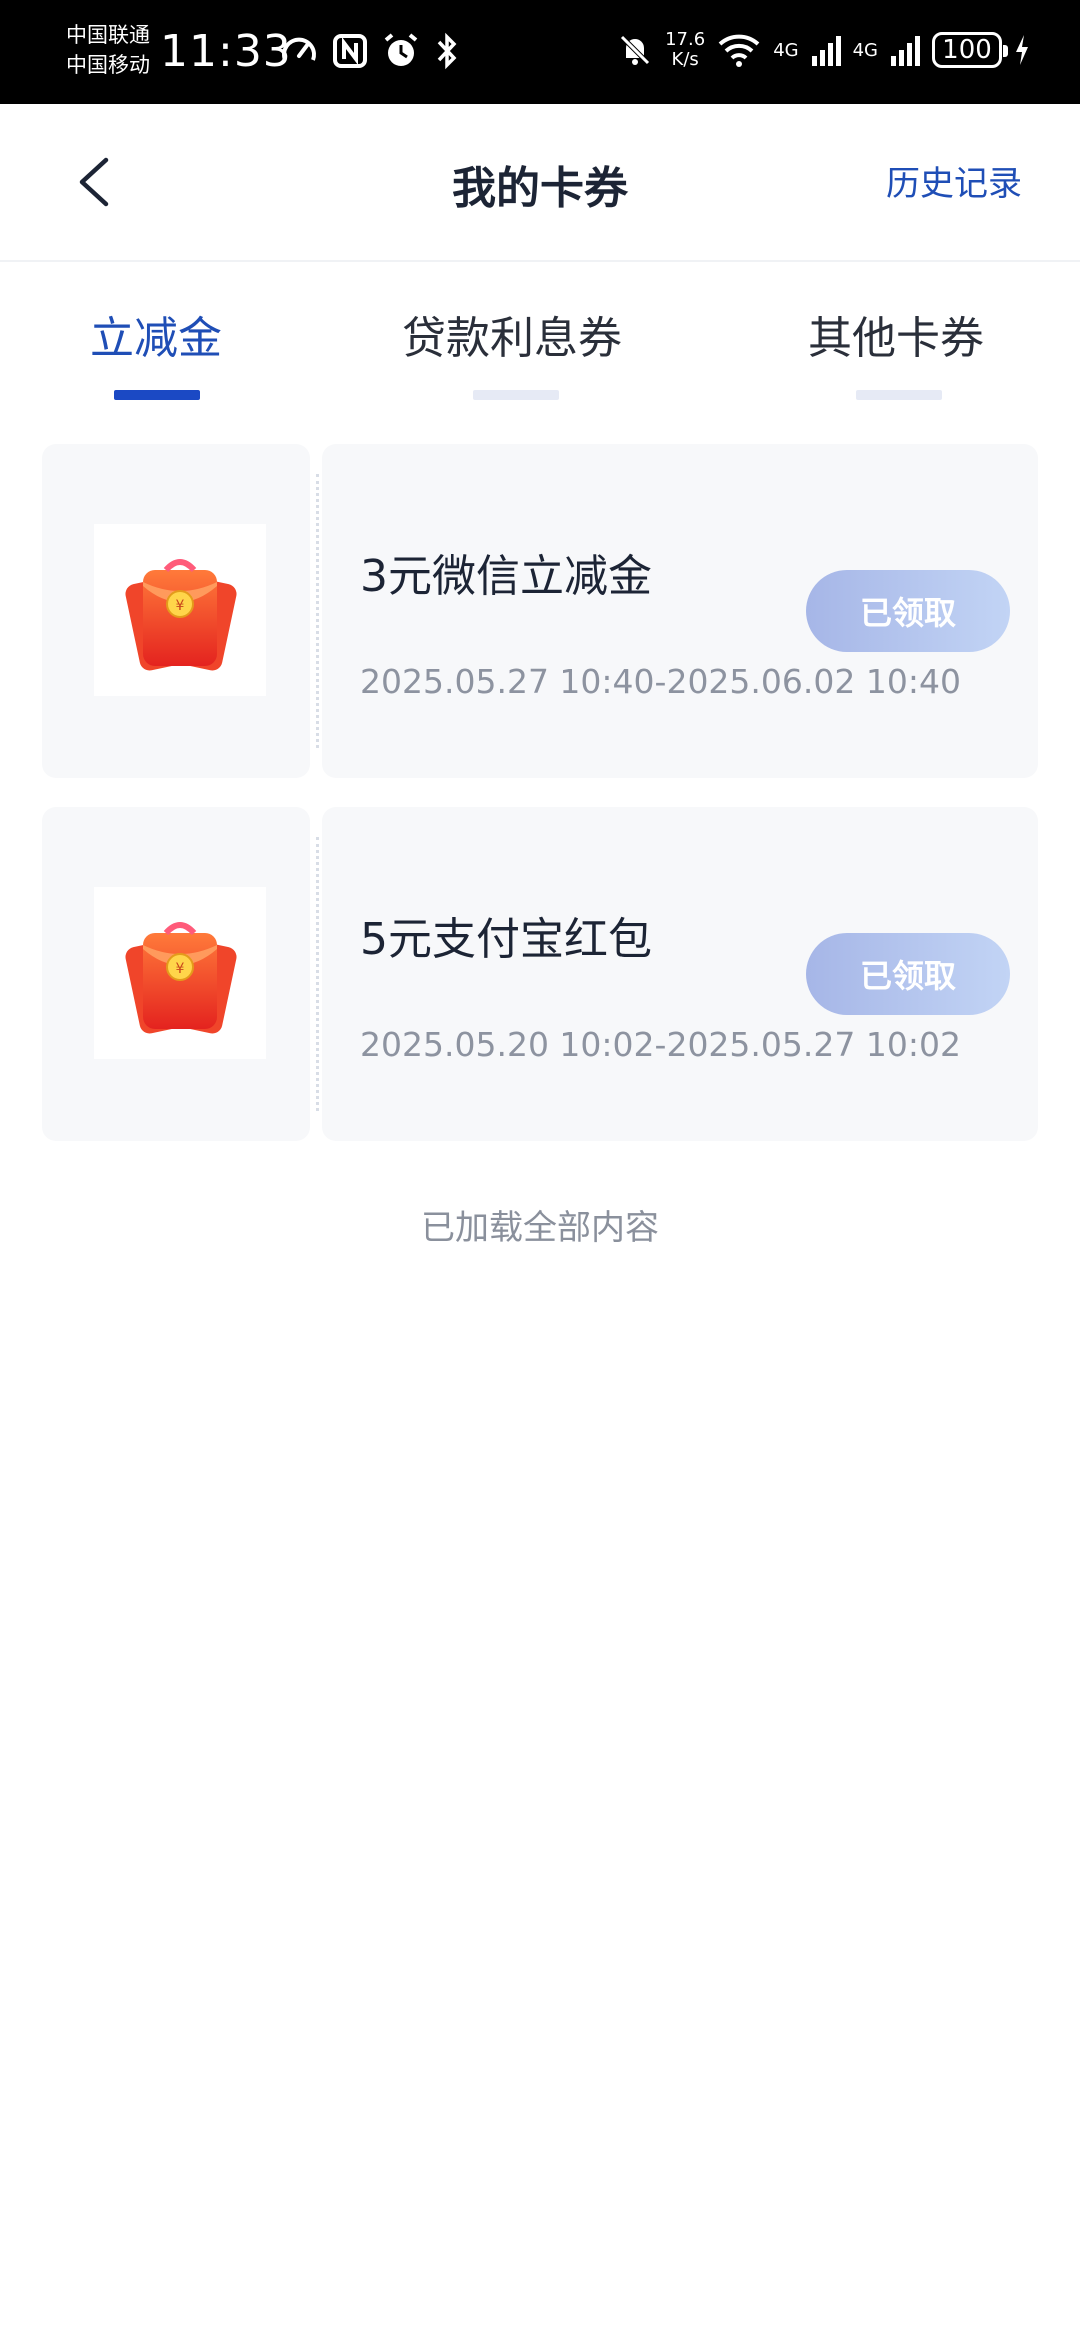 The width and height of the screenshot is (1080, 2340). What do you see at coordinates (370, 51) in the screenshot?
I see `status-left-icons` at bounding box center [370, 51].